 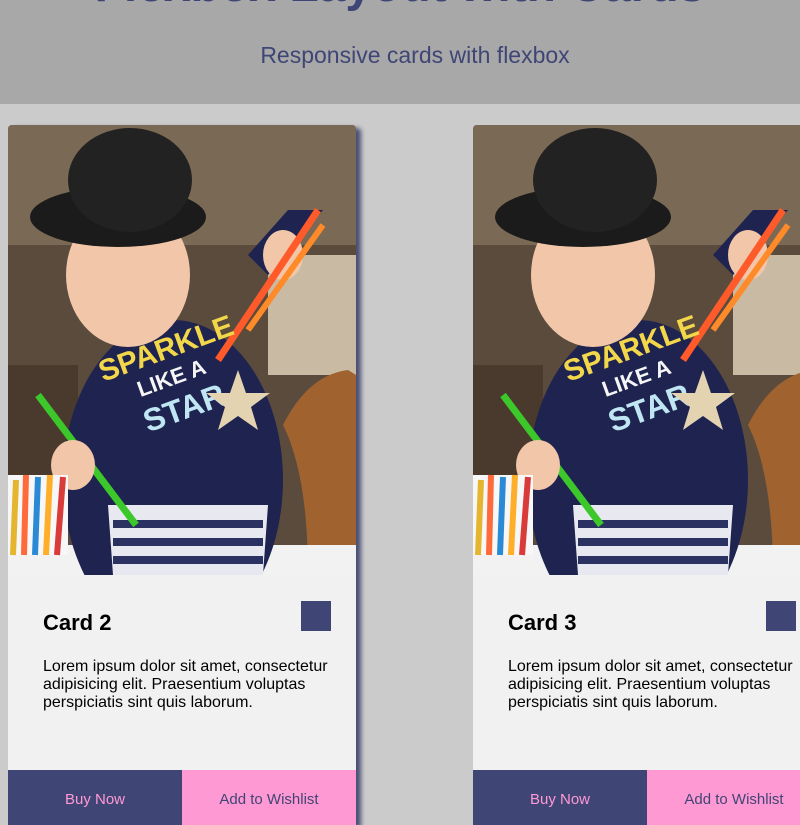 I want to click on page-title: Flexbox Layout with Cards, so click(x=400, y=6).